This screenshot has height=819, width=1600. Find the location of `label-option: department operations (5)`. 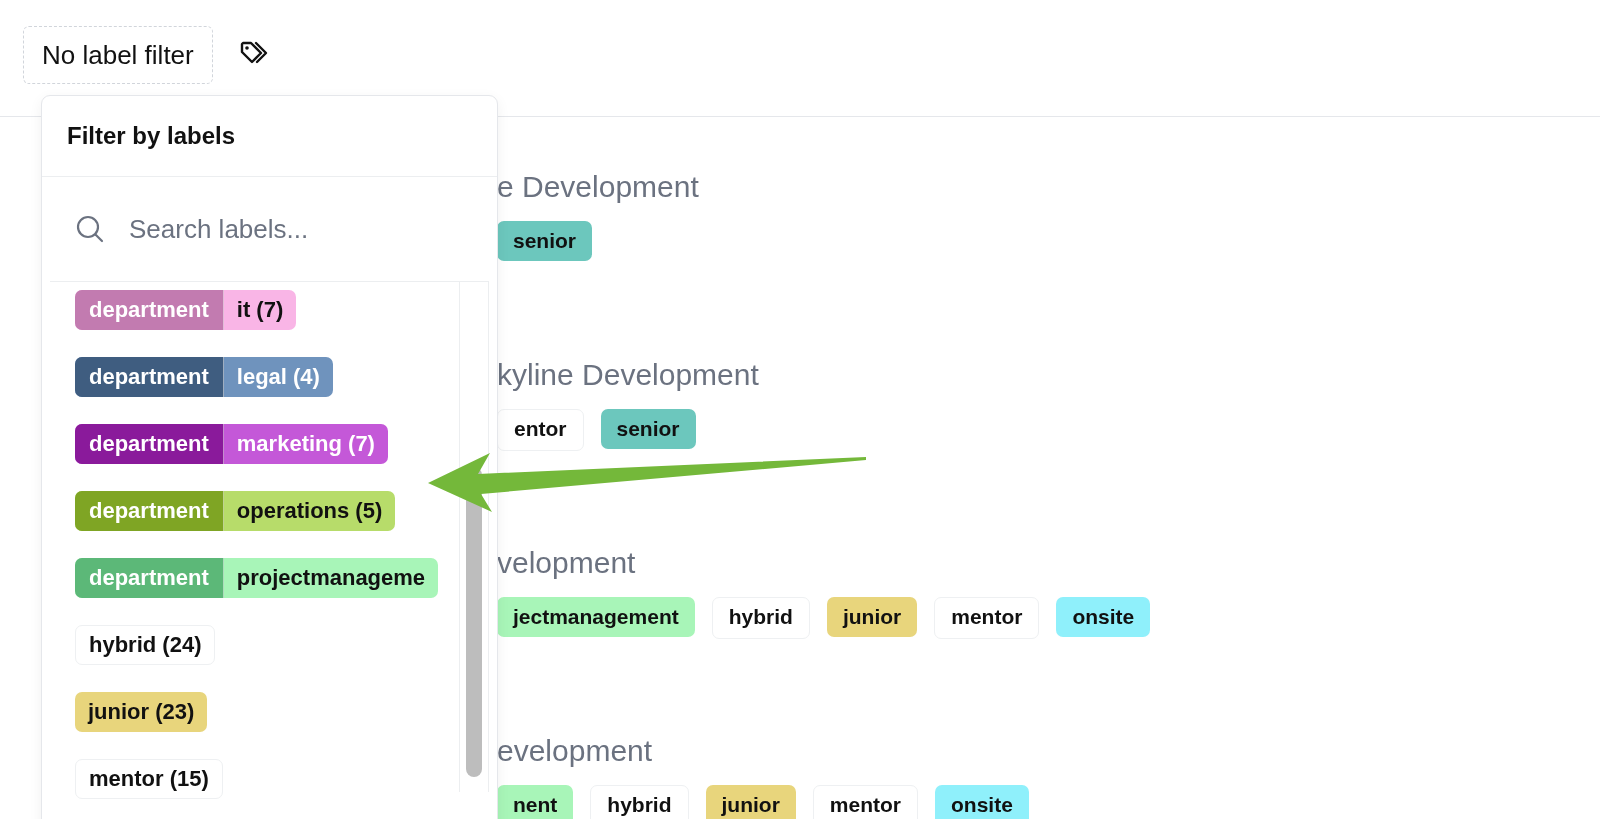

label-option: department operations (5) is located at coordinates (235, 511).